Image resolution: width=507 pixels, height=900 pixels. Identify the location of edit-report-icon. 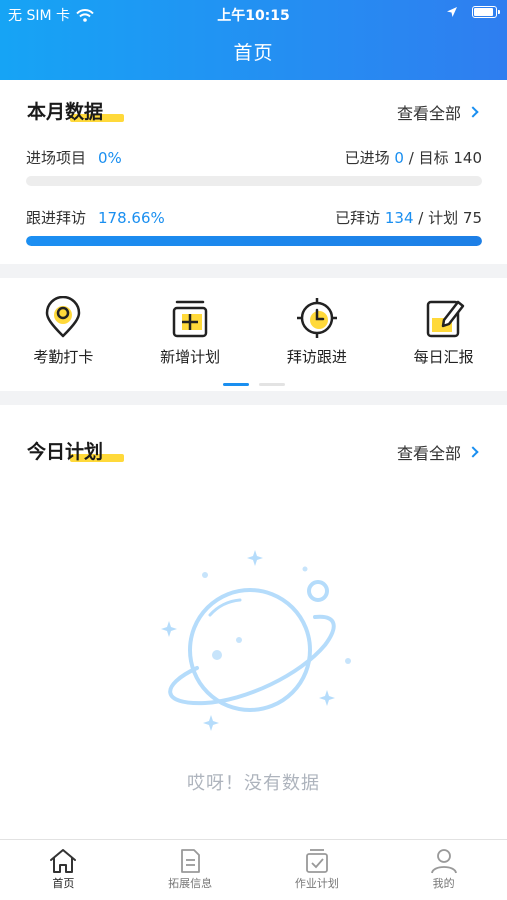
(445, 319).